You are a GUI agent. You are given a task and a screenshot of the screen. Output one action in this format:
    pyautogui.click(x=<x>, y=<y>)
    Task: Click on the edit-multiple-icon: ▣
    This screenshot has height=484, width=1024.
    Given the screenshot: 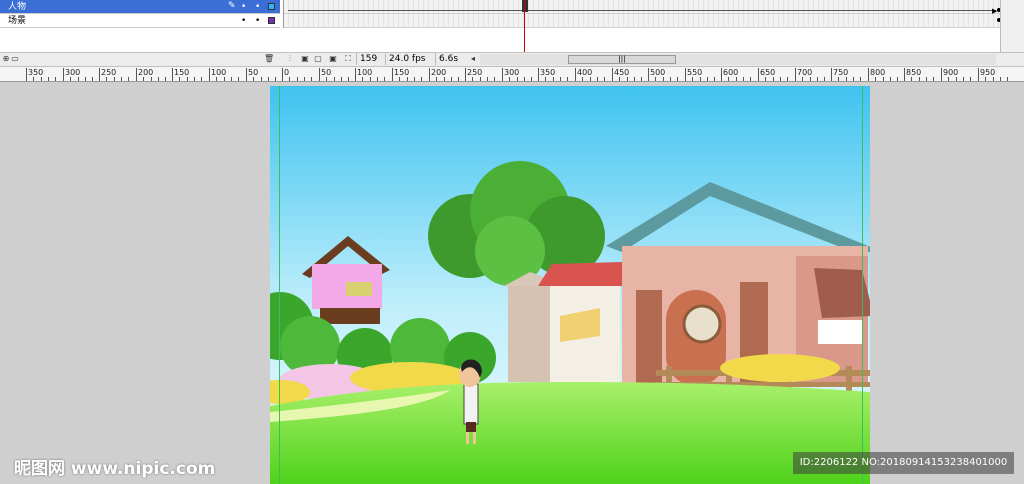 What is the action you would take?
    pyautogui.click(x=333, y=59)
    